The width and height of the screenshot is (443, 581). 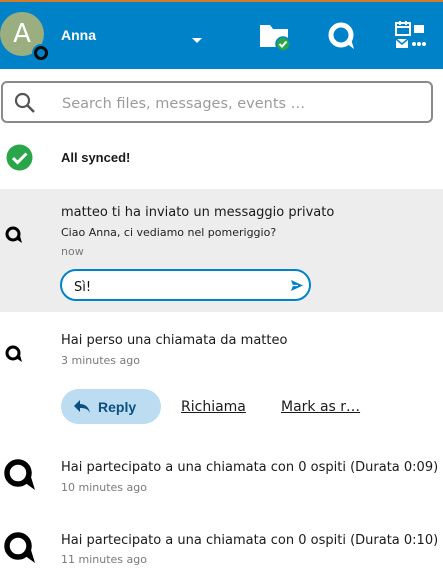 What do you see at coordinates (104, 487) in the screenshot?
I see `activity-time: 10 minutes ago` at bounding box center [104, 487].